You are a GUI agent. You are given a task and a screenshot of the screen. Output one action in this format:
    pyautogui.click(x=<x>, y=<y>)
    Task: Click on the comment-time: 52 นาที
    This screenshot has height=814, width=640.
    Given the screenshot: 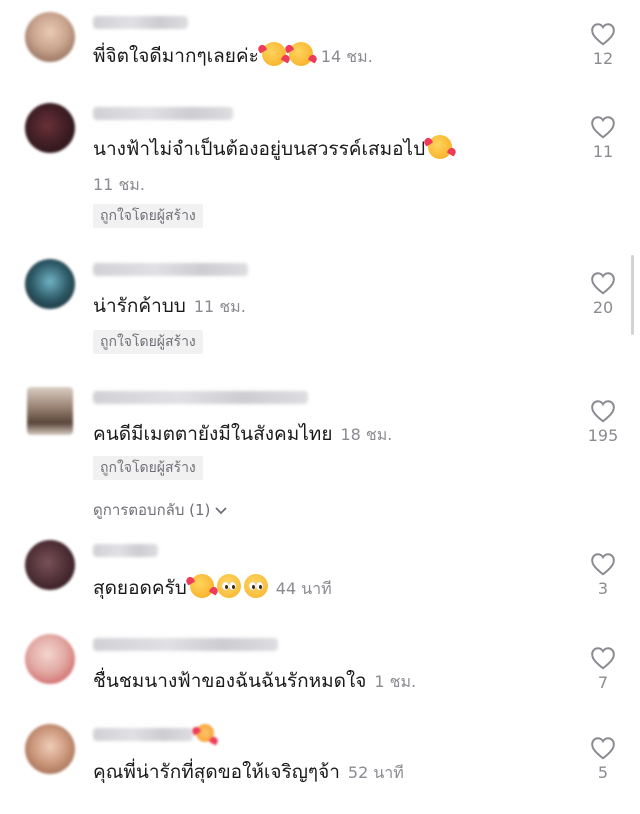 What is the action you would take?
    pyautogui.click(x=375, y=772)
    